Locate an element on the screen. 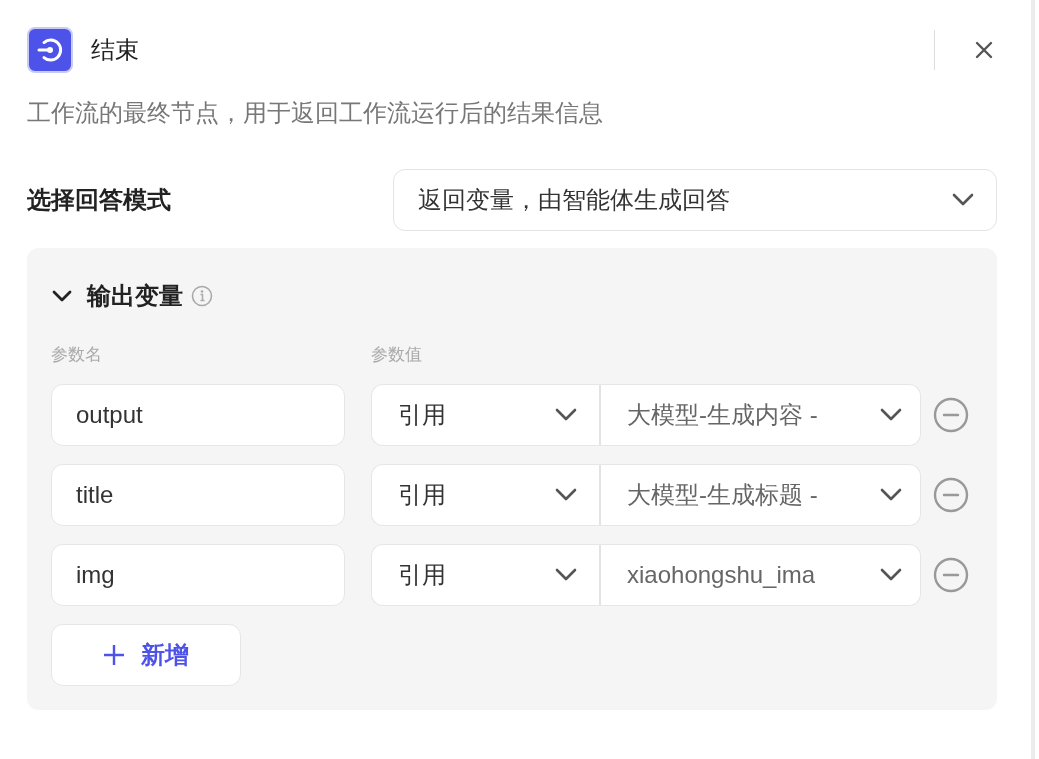 The image size is (1039, 759). value-select: 大模型-生成标题 - is located at coordinates (761, 495).